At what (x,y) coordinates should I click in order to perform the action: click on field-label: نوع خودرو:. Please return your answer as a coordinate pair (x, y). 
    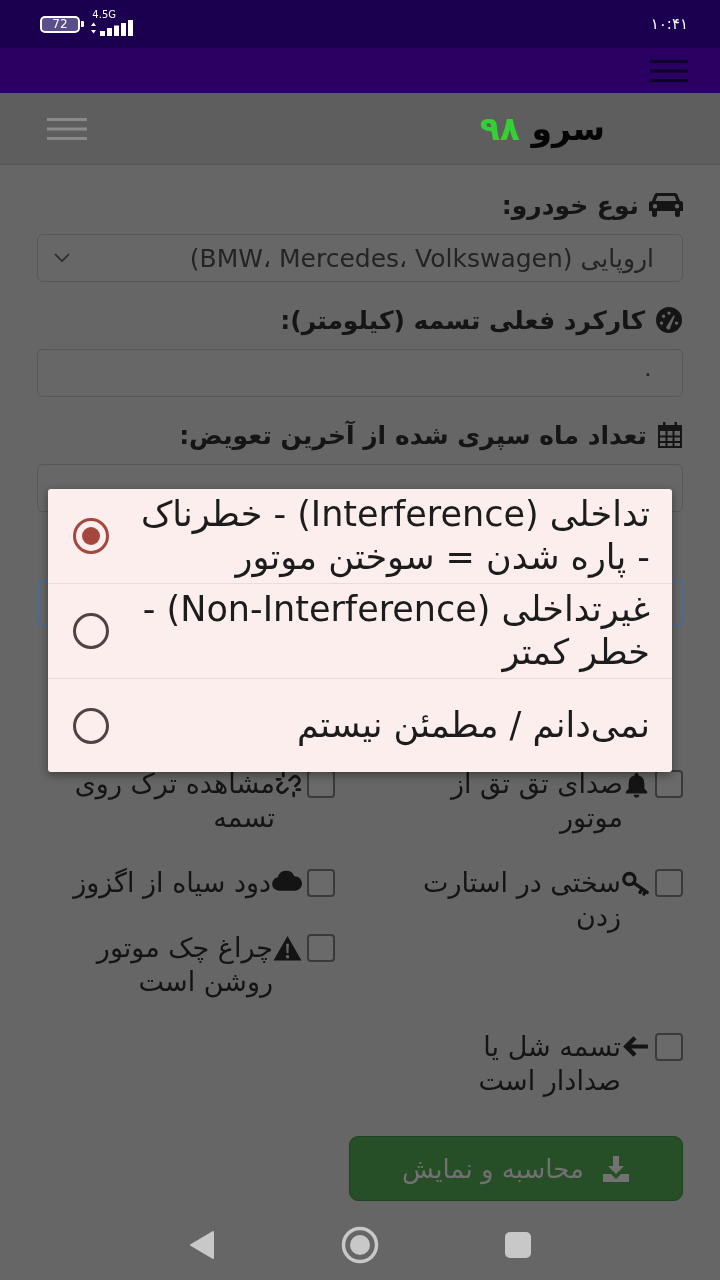
    Looking at the image, I should click on (570, 205).